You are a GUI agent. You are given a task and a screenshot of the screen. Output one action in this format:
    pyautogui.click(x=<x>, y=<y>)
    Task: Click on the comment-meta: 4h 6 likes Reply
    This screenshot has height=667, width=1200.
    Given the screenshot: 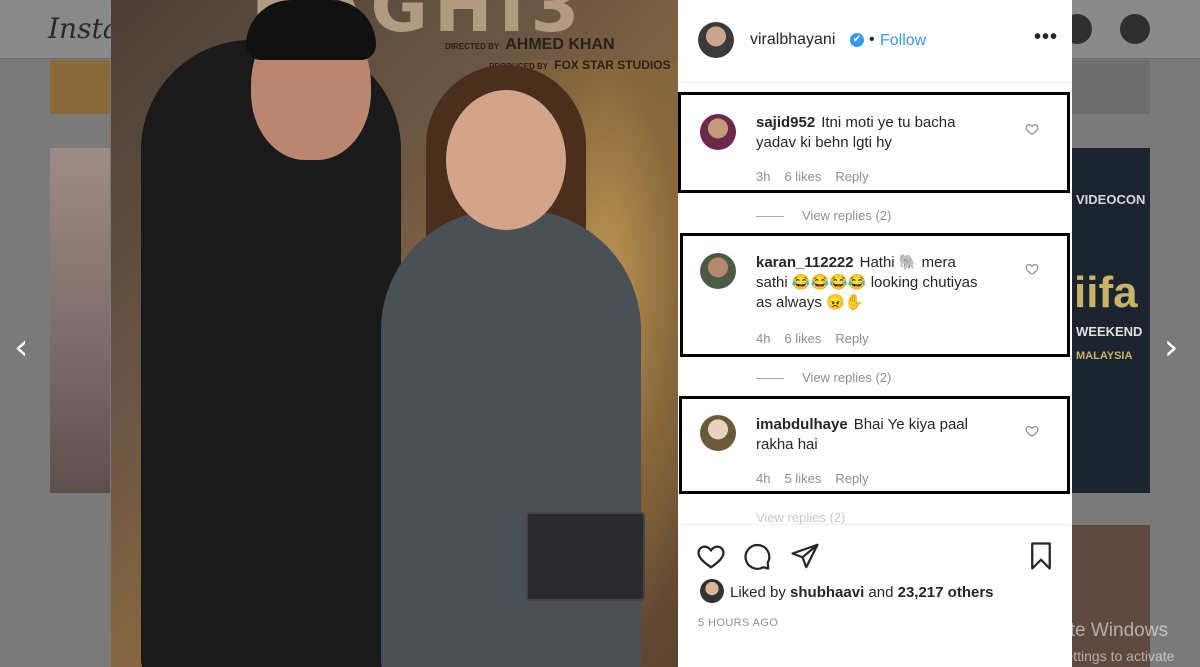 What is the action you would take?
    pyautogui.click(x=819, y=338)
    